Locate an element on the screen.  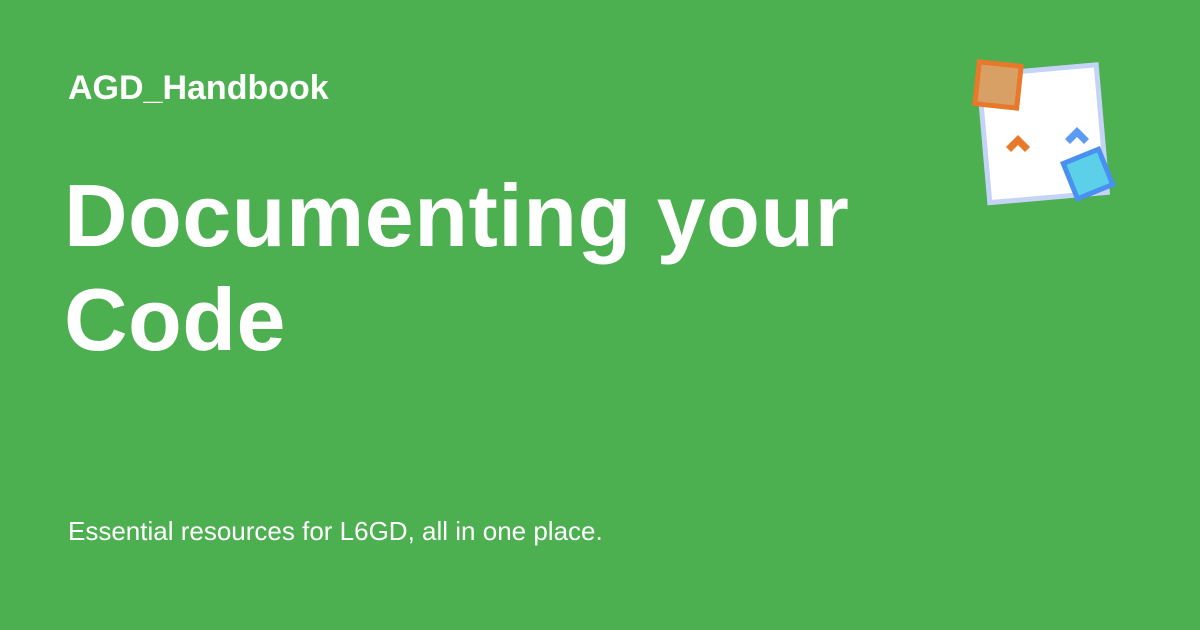
site-name: AGD_Handbook is located at coordinates (198, 88).